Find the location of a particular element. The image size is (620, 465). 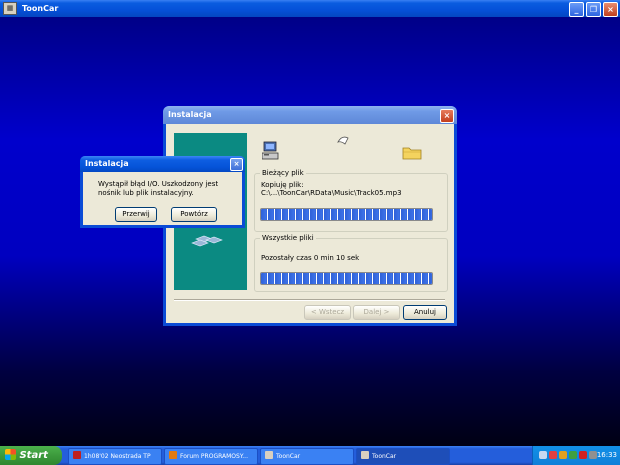

app-icon: ▦ is located at coordinates (10, 8).